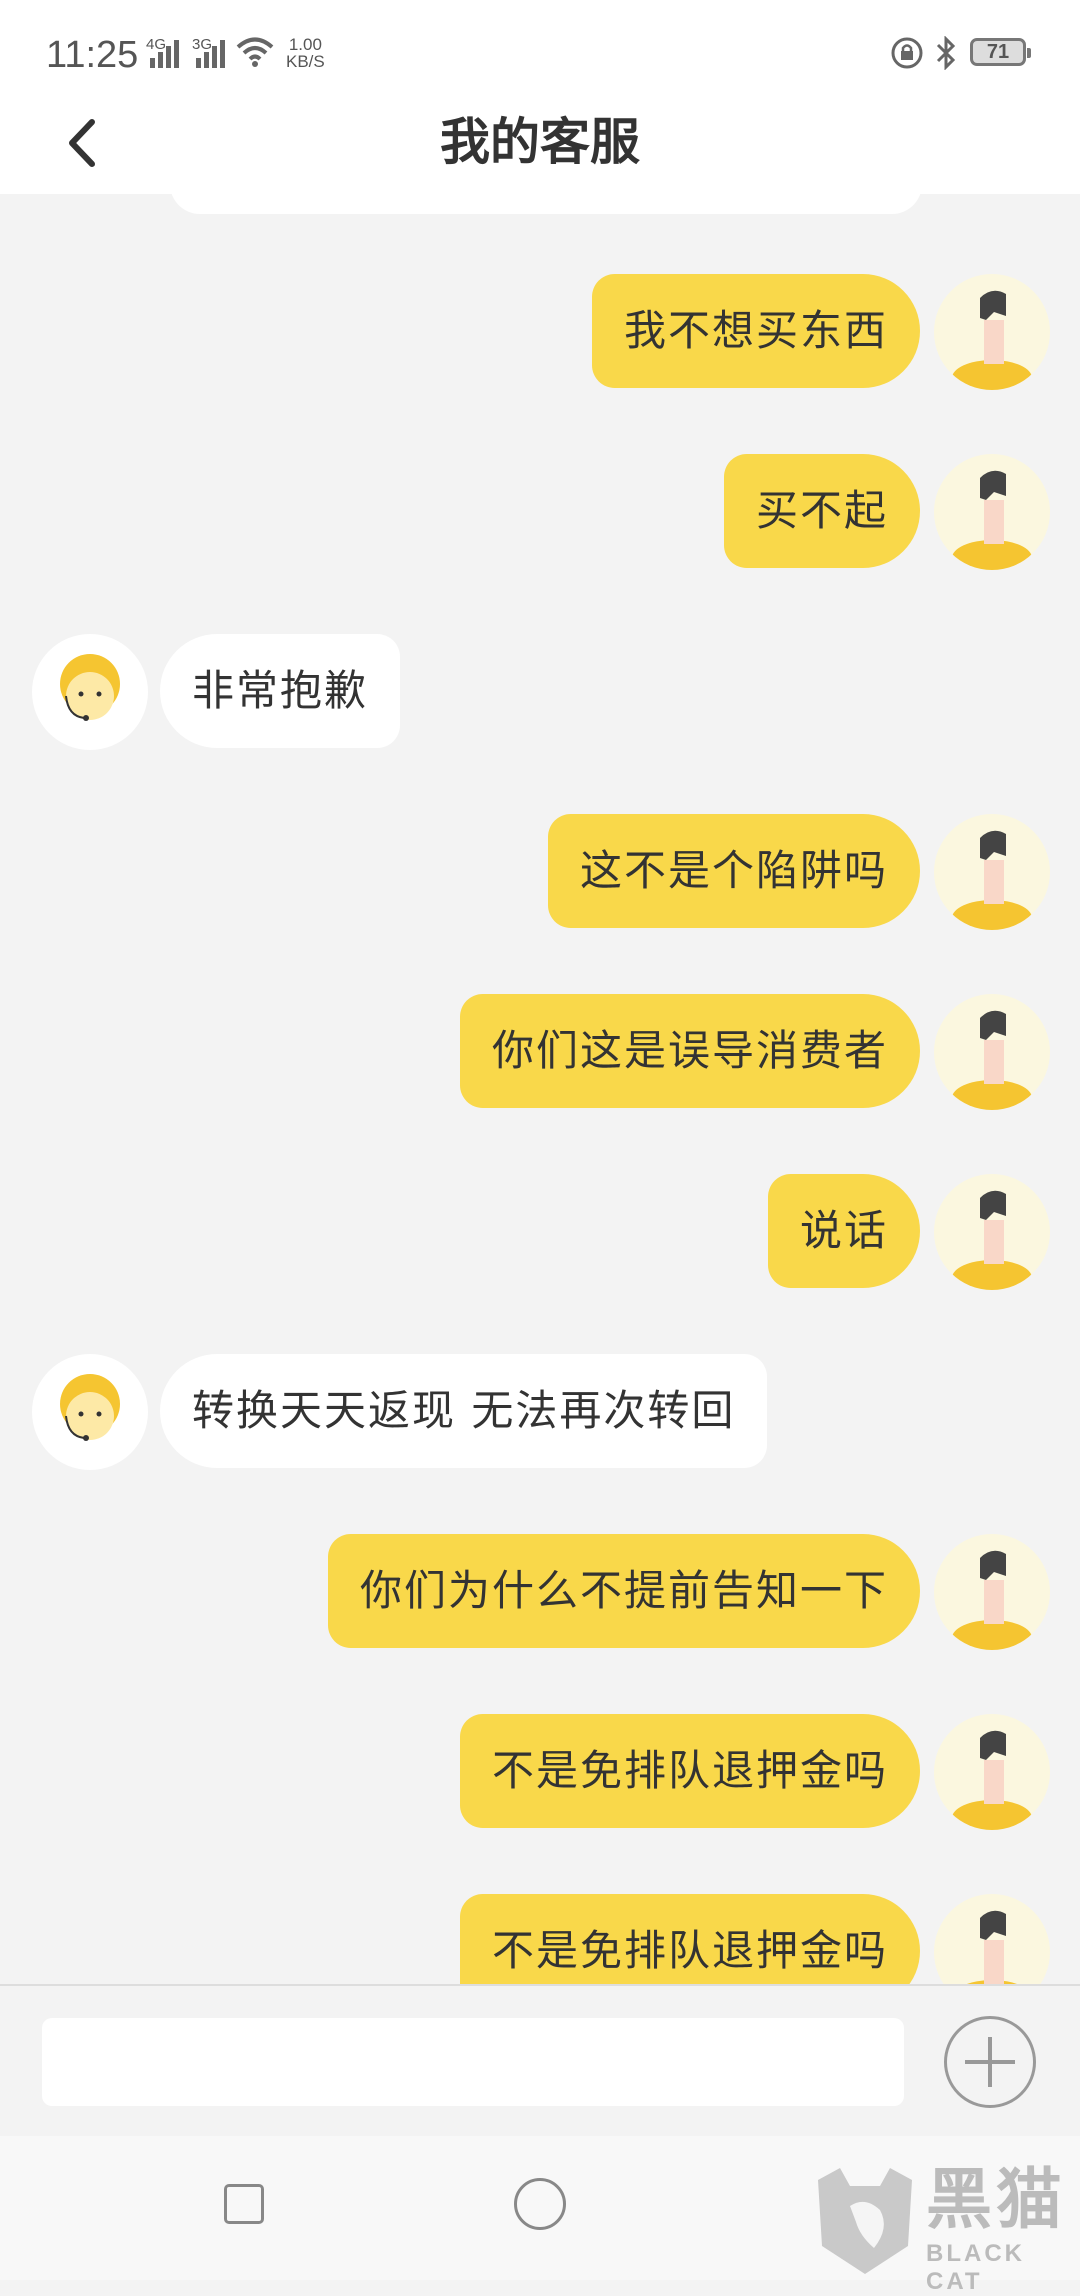 Image resolution: width=1080 pixels, height=2296 pixels. What do you see at coordinates (1000, 52) in the screenshot?
I see `battery-level: 71` at bounding box center [1000, 52].